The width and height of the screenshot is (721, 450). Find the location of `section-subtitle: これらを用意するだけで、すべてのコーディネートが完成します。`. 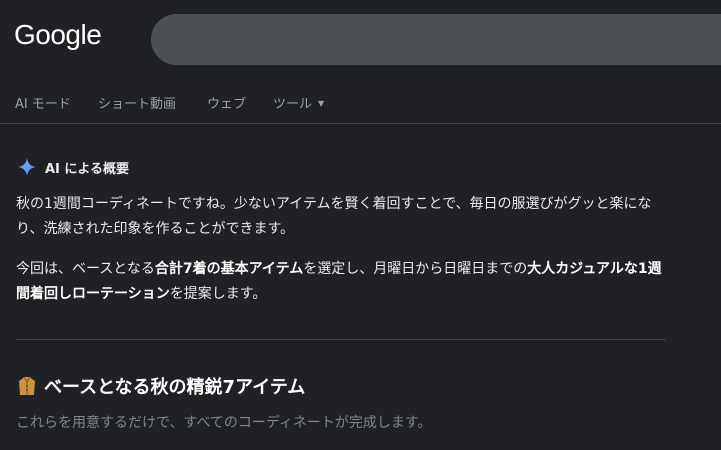

section-subtitle: これらを用意するだけで、すべてのコーディネートが完成します。 is located at coordinates (224, 423).